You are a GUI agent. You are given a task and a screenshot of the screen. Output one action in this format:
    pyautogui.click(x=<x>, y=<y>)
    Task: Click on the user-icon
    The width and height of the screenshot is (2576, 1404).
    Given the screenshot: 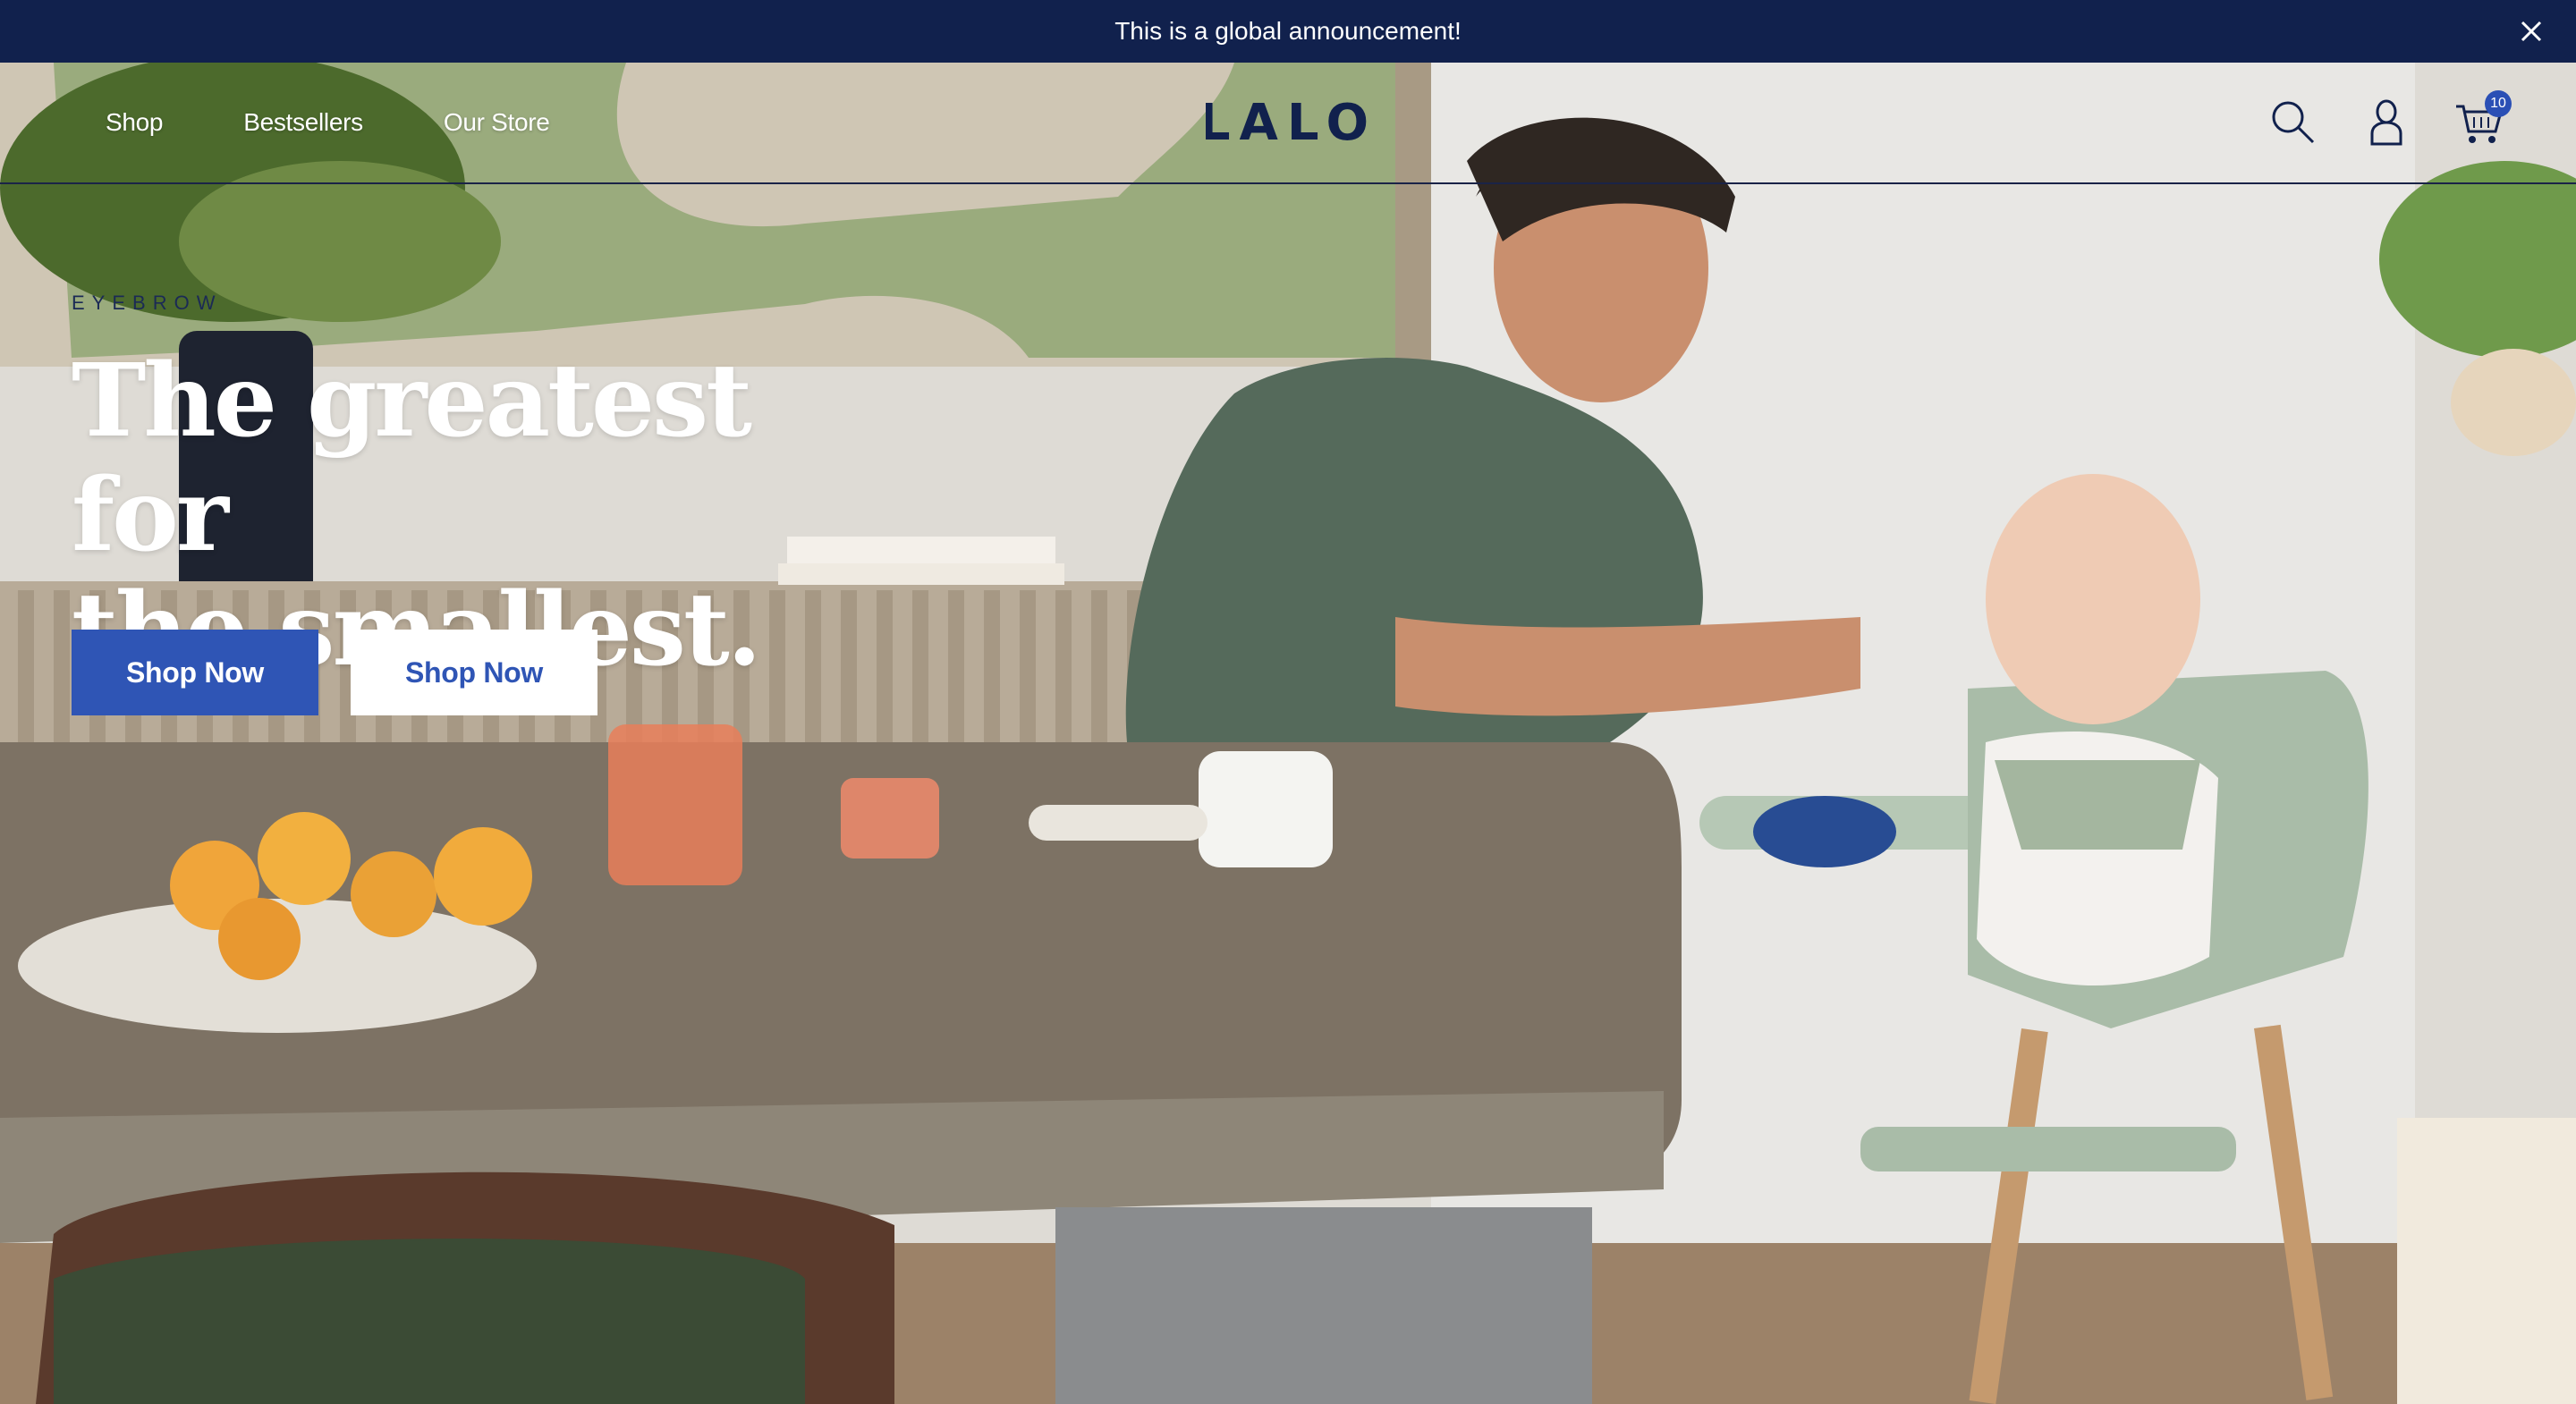 What is the action you would take?
    pyautogui.click(x=2386, y=123)
    